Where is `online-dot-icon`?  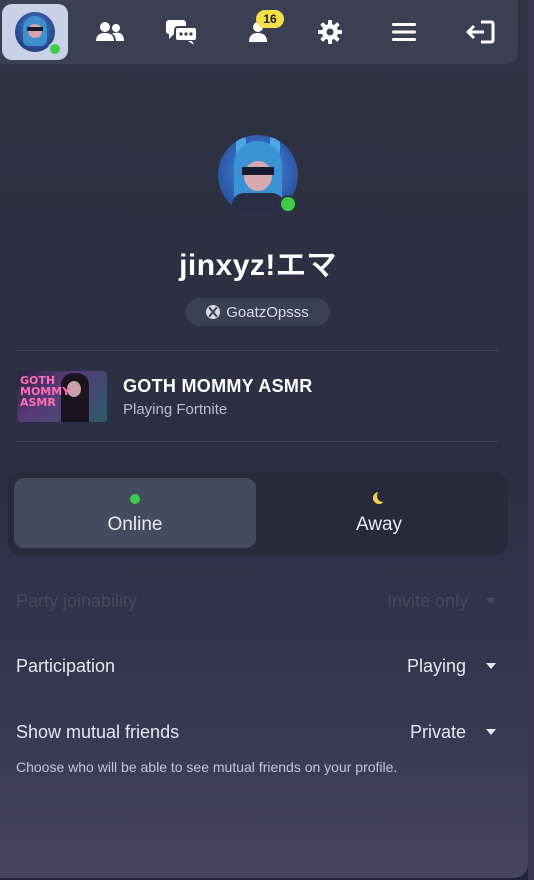
online-dot-icon is located at coordinates (135, 499).